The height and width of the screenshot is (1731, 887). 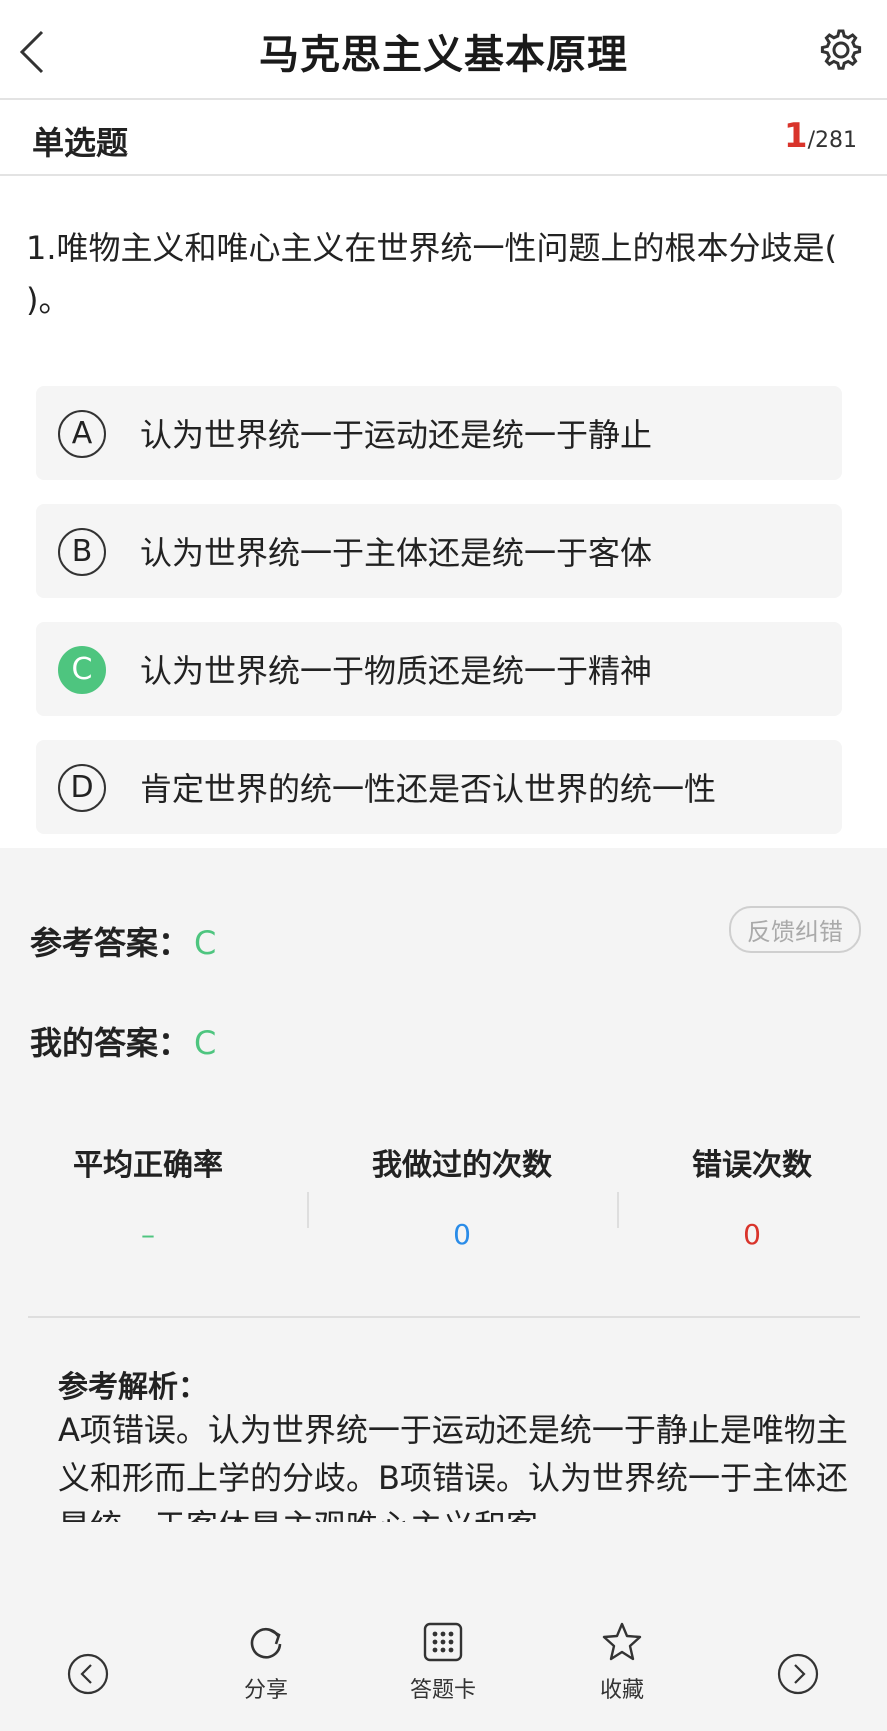 I want to click on share-button: 分享, so click(x=266, y=1662).